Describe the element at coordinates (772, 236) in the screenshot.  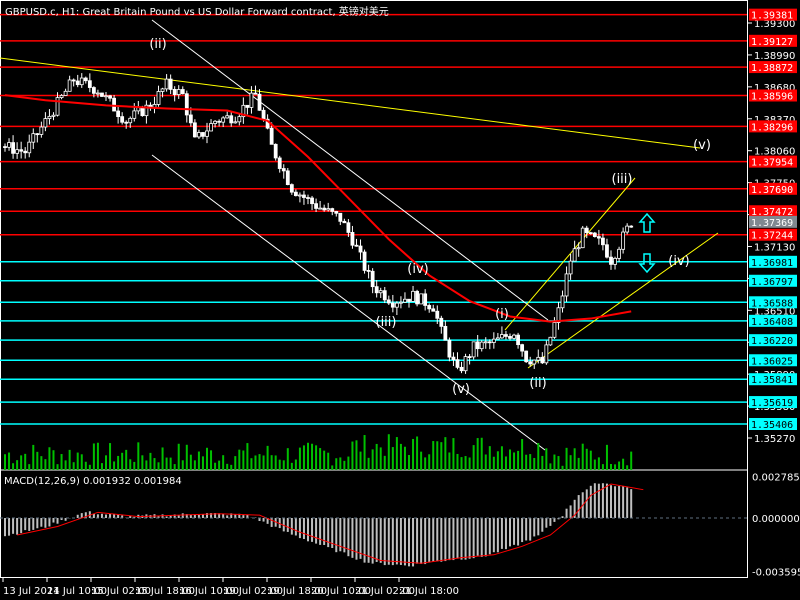
I see `red-level-value: 1.37244` at that location.